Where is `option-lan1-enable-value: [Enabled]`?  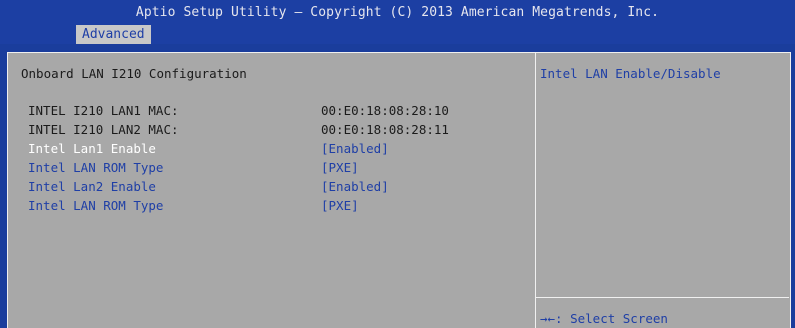 option-lan1-enable-value: [Enabled] is located at coordinates (355, 148).